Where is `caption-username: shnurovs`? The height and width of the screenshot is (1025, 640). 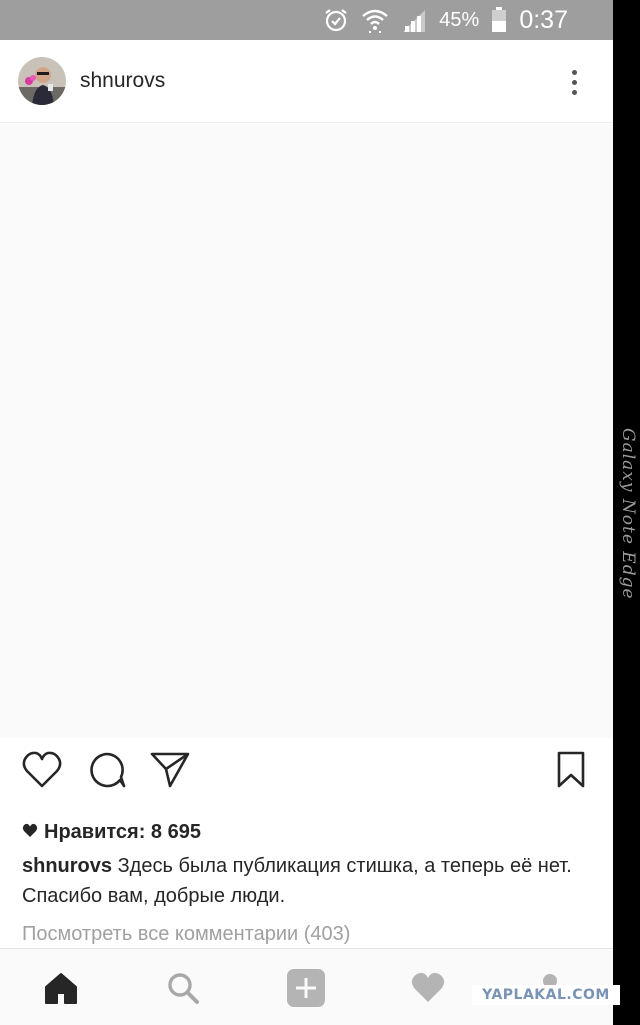
caption-username: shnurovs is located at coordinates (67, 866).